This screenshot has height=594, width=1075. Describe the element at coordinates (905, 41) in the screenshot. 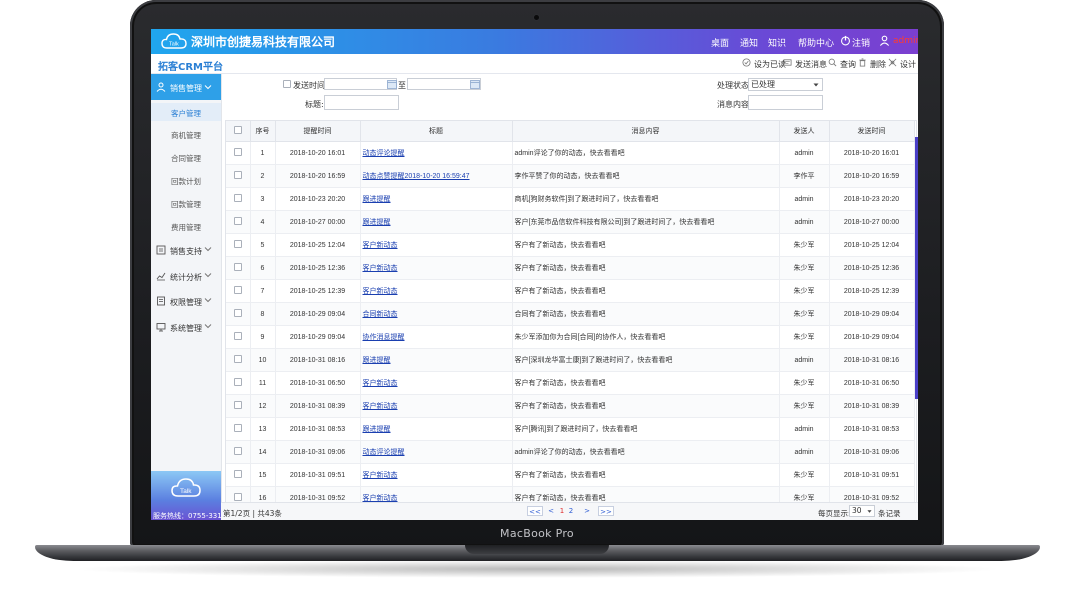

I see `current-user: admin` at that location.